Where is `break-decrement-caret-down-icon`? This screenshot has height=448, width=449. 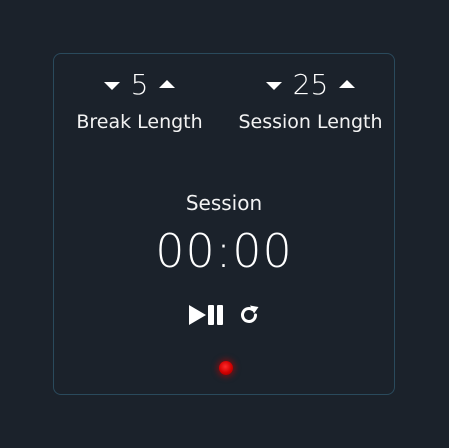
break-decrement-caret-down-icon is located at coordinates (111, 86).